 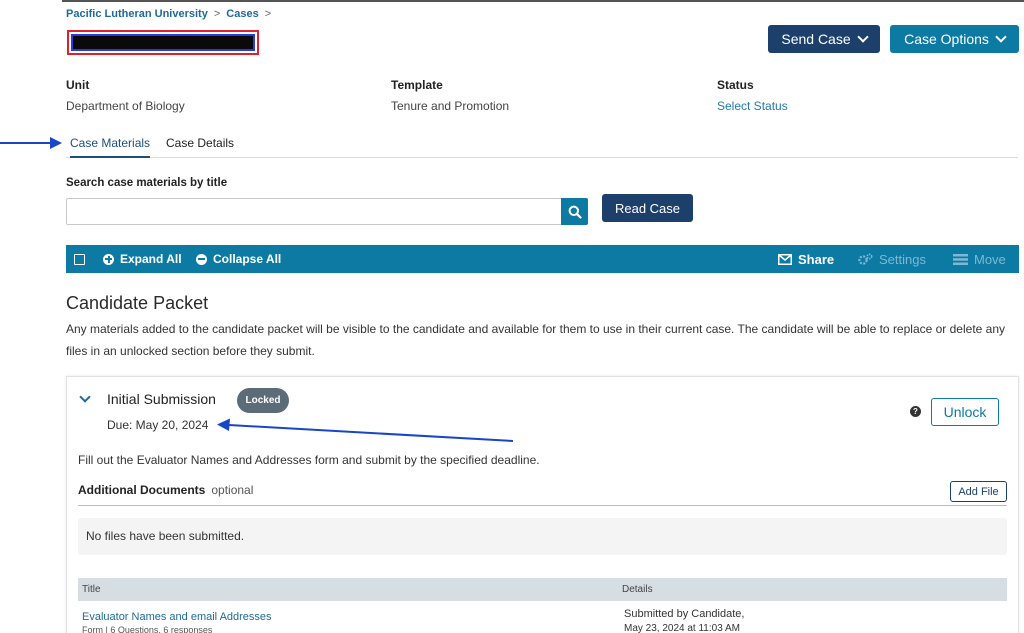 I want to click on envelope-icon, so click(x=785, y=259).